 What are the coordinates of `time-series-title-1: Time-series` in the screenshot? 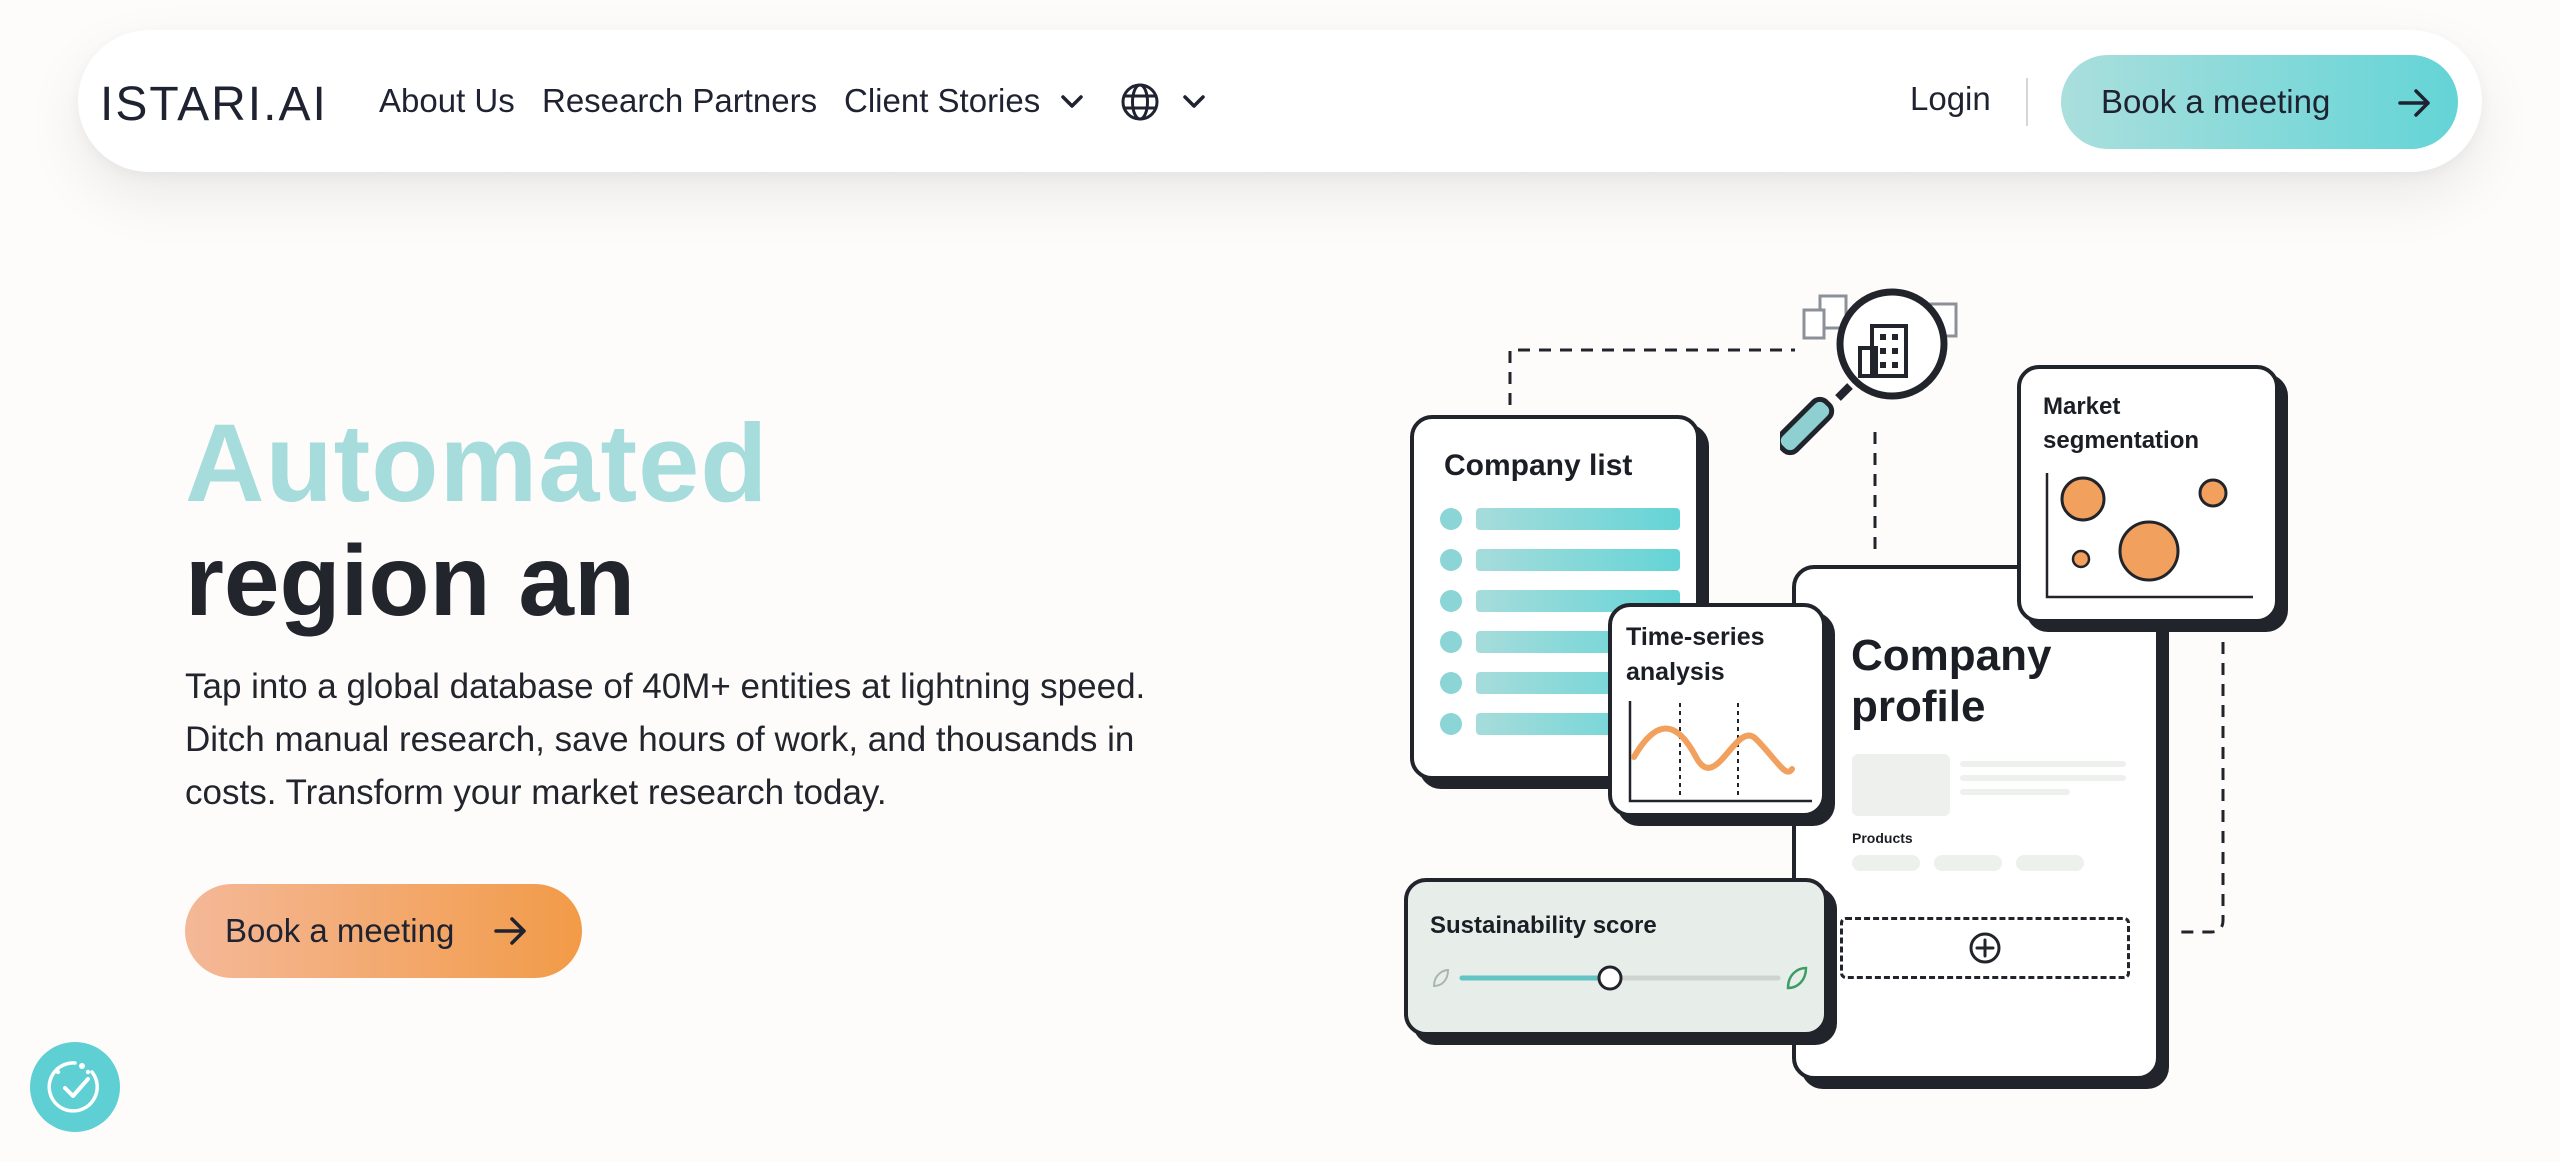 It's located at (1695, 637).